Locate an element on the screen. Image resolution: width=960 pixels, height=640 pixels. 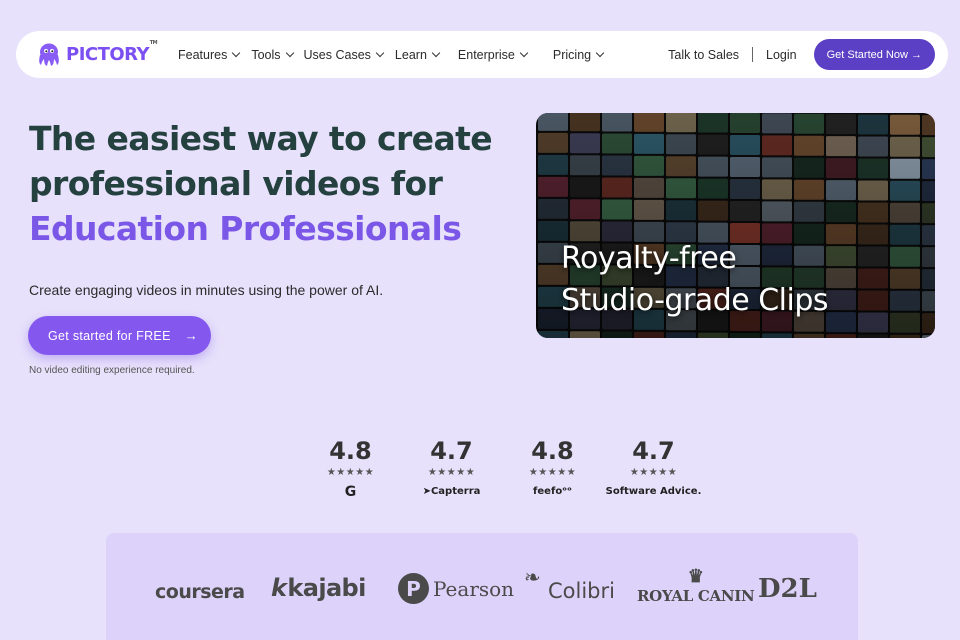
feefo-logo: feefoᵒᵒ is located at coordinates (552, 491).